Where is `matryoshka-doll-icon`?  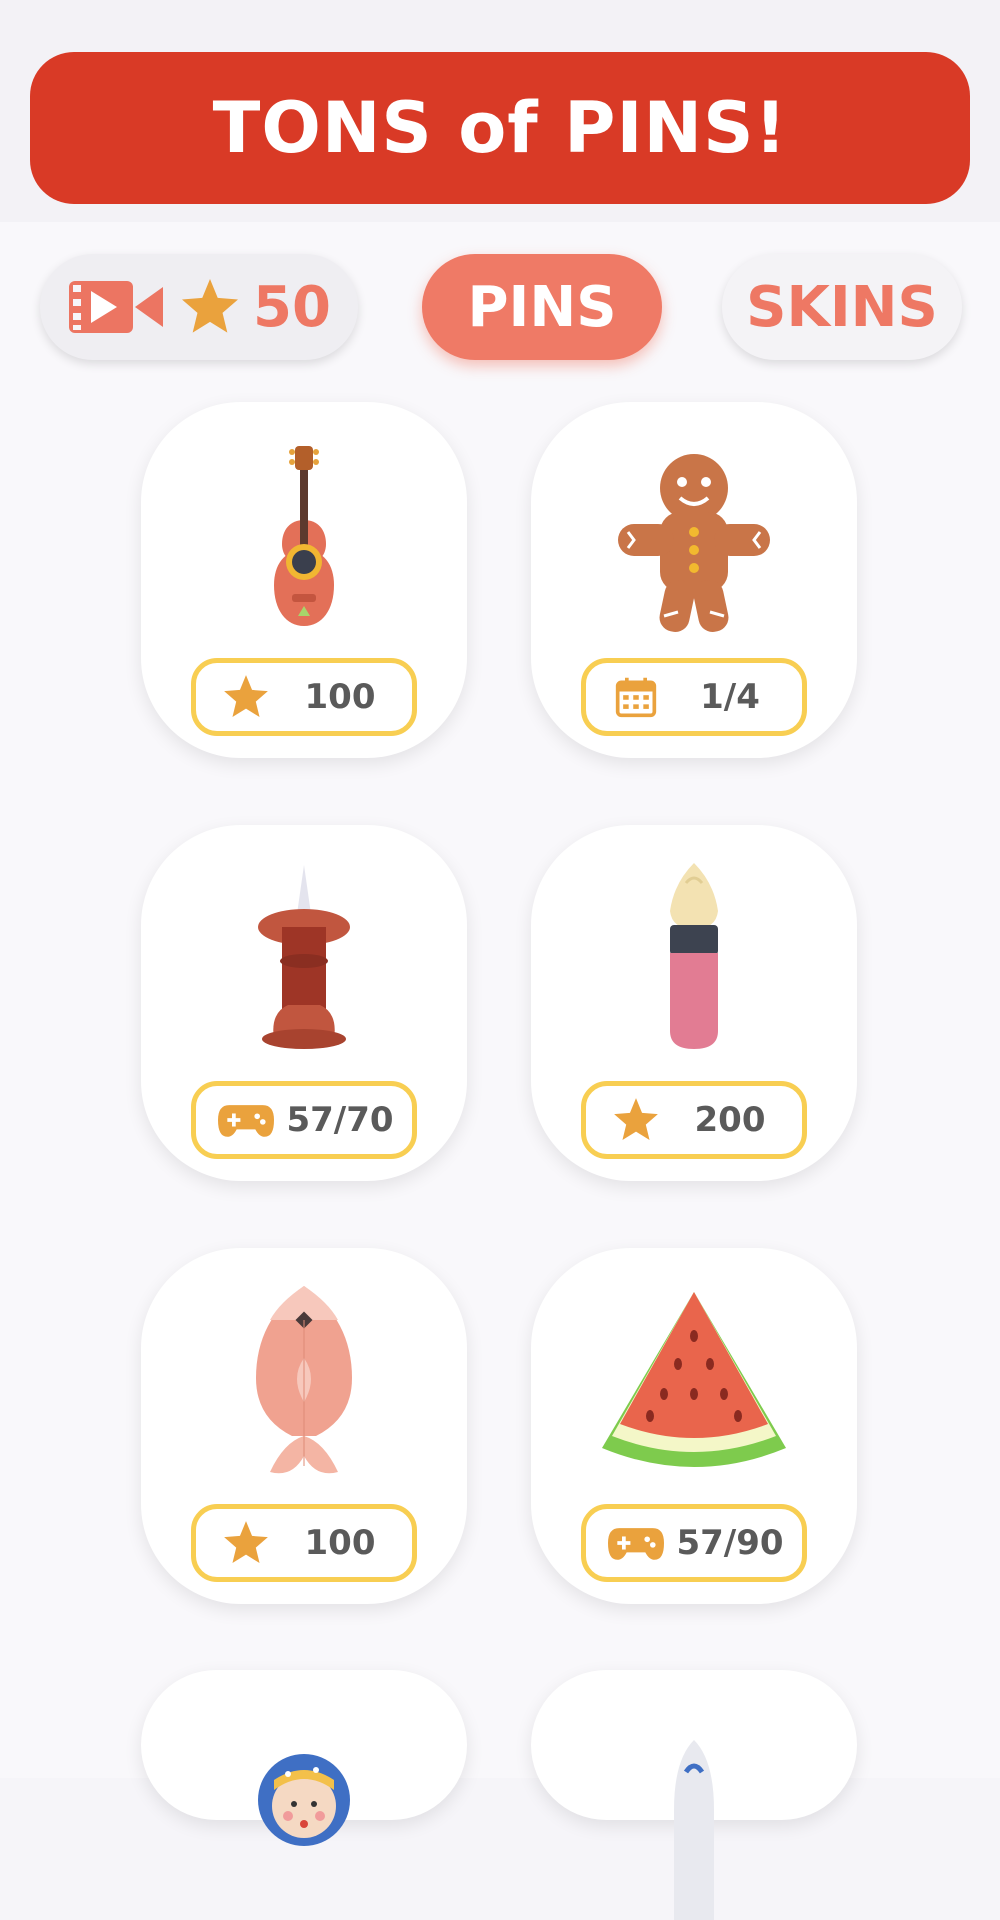
matryoshka-doll-icon is located at coordinates (304, 1800).